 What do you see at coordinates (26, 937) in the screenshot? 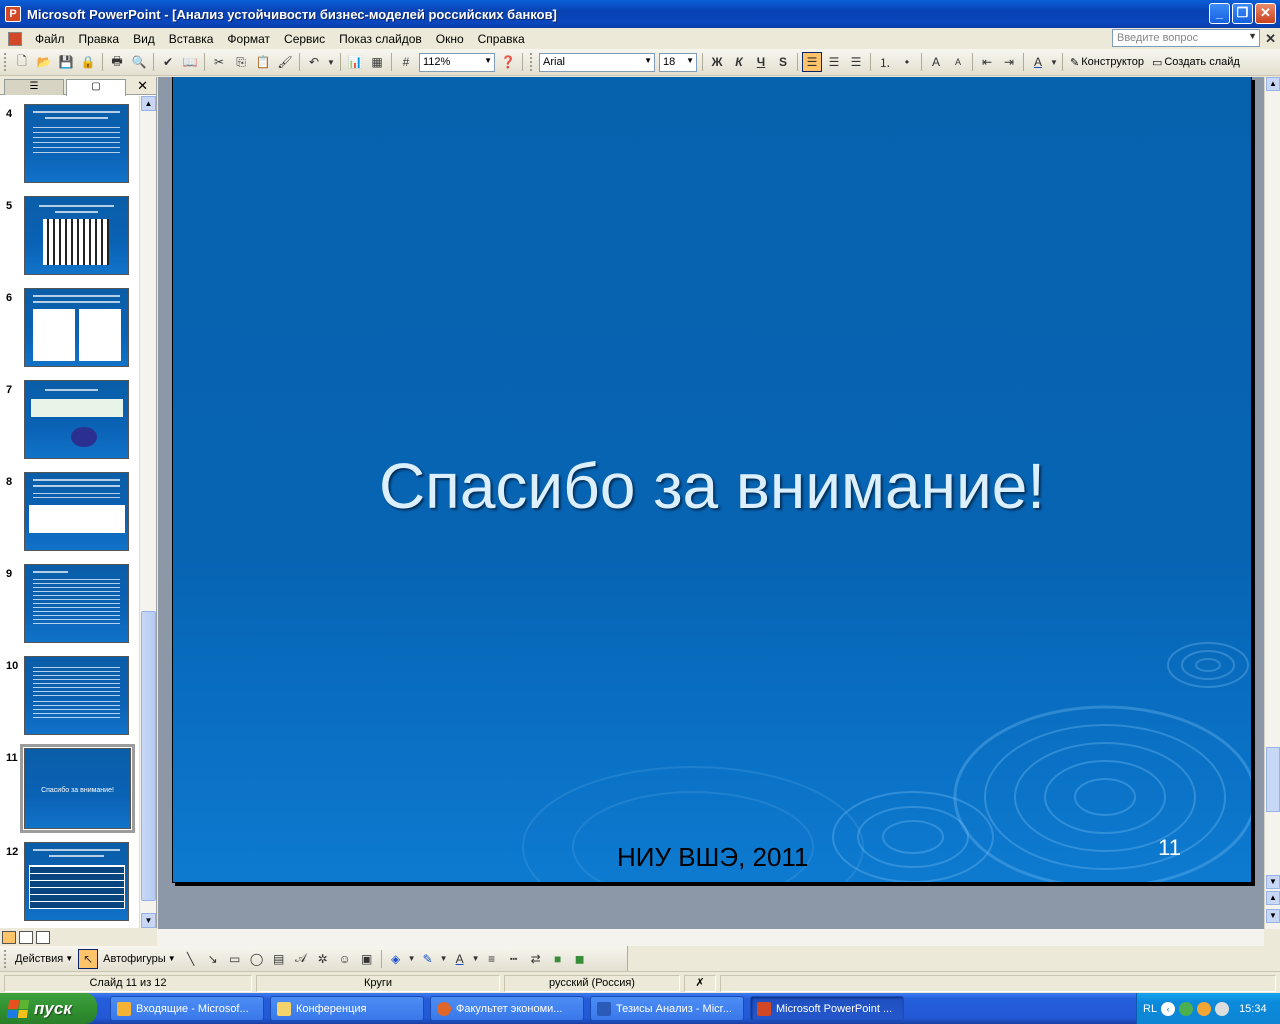
I see `slide-sorter-icon` at bounding box center [26, 937].